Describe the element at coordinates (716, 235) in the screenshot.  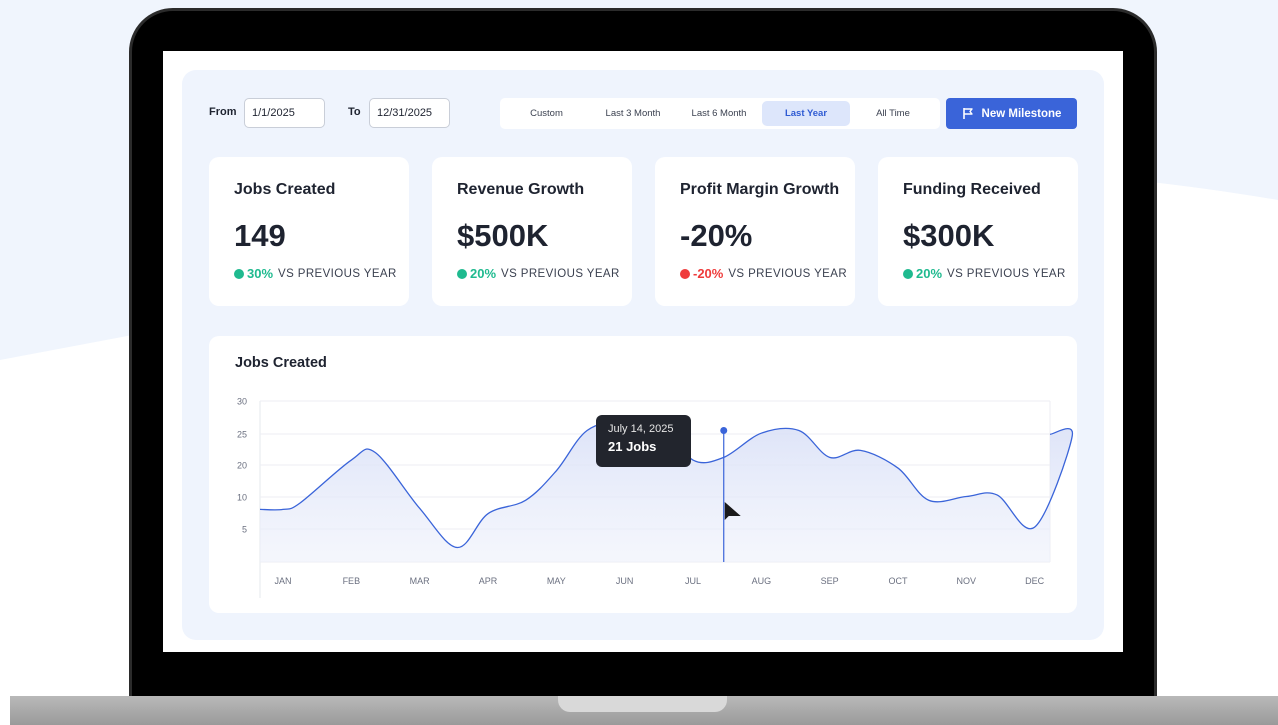
I see `stat-card-value: -20%` at that location.